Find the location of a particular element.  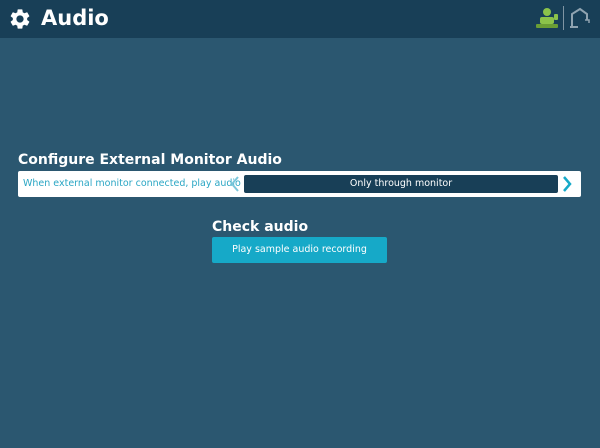

header-divider is located at coordinates (563, 18).